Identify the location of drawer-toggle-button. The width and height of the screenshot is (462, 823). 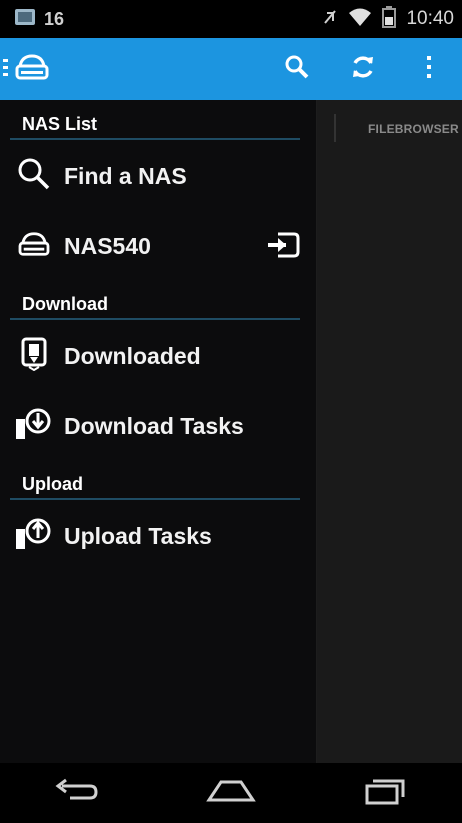
(25, 69).